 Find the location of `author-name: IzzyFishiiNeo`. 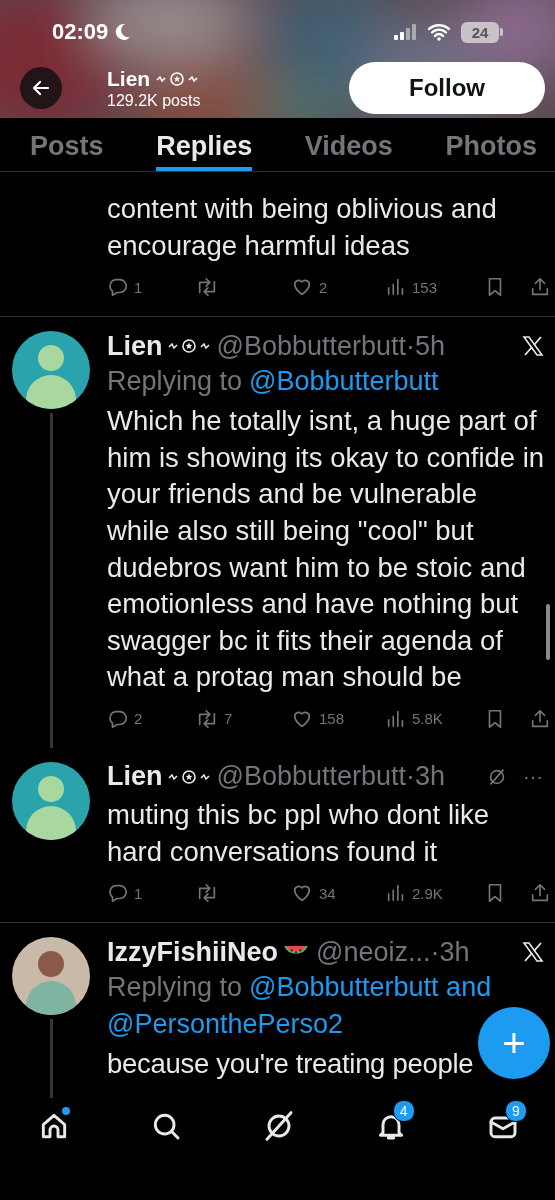

author-name: IzzyFishiiNeo is located at coordinates (193, 952).